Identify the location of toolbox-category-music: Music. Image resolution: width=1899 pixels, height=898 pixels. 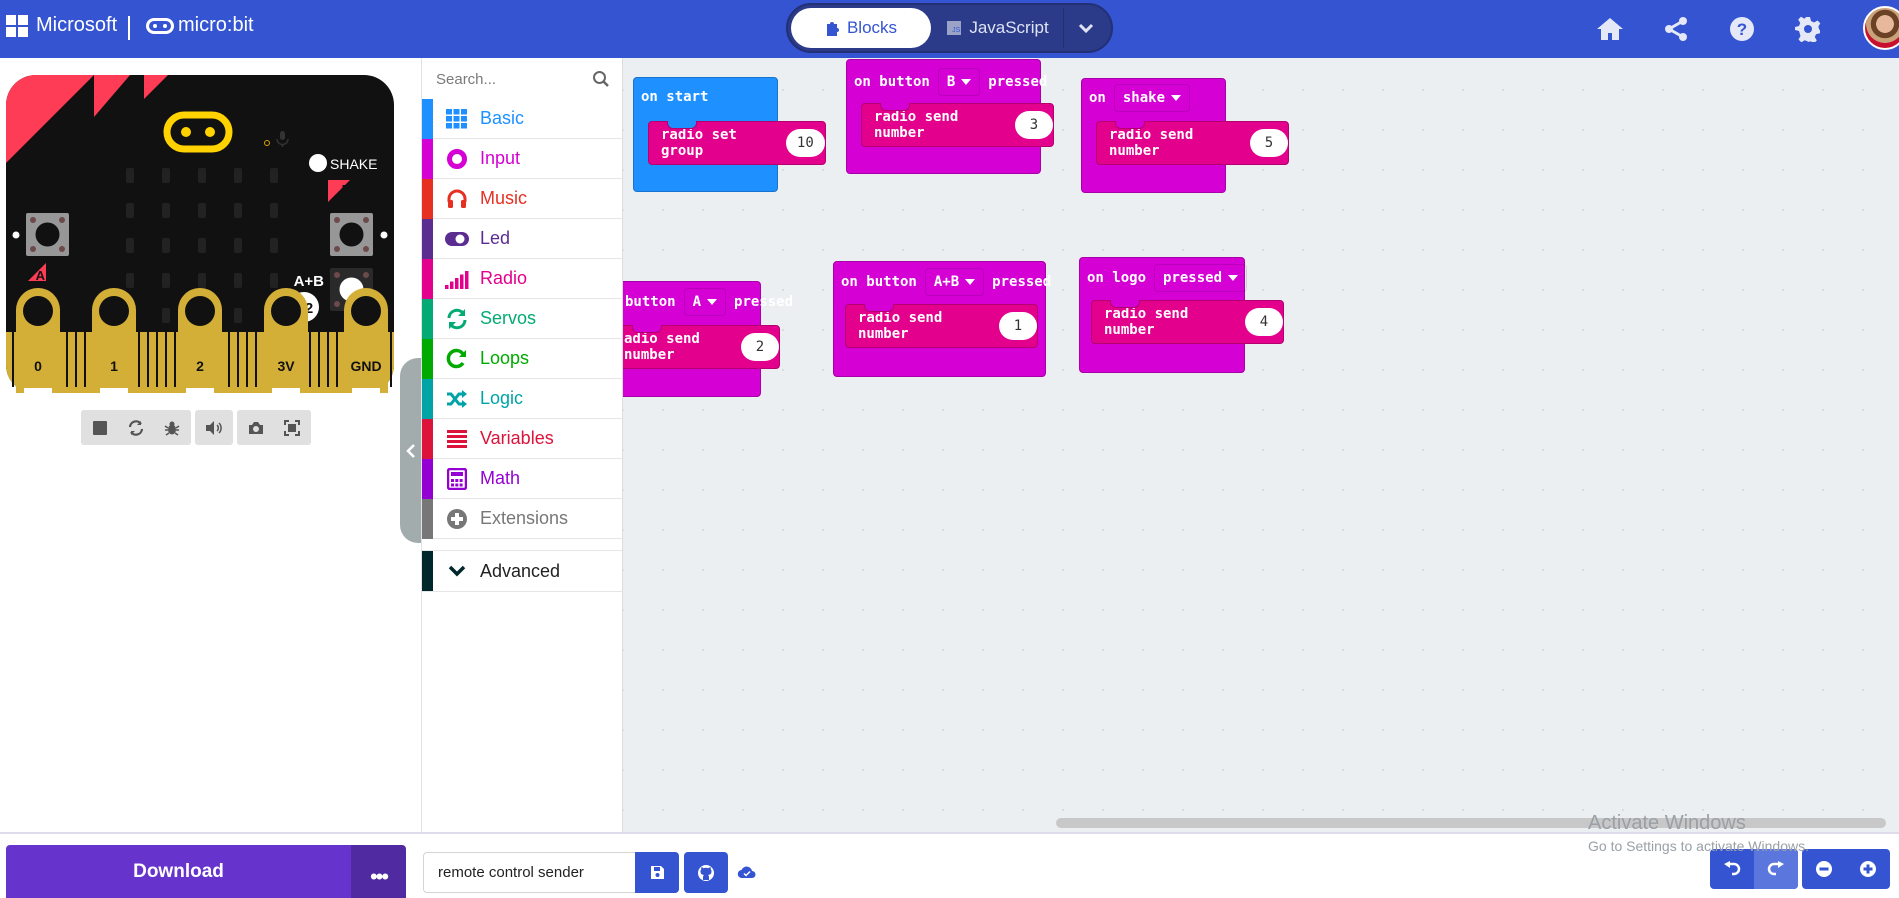
(522, 198).